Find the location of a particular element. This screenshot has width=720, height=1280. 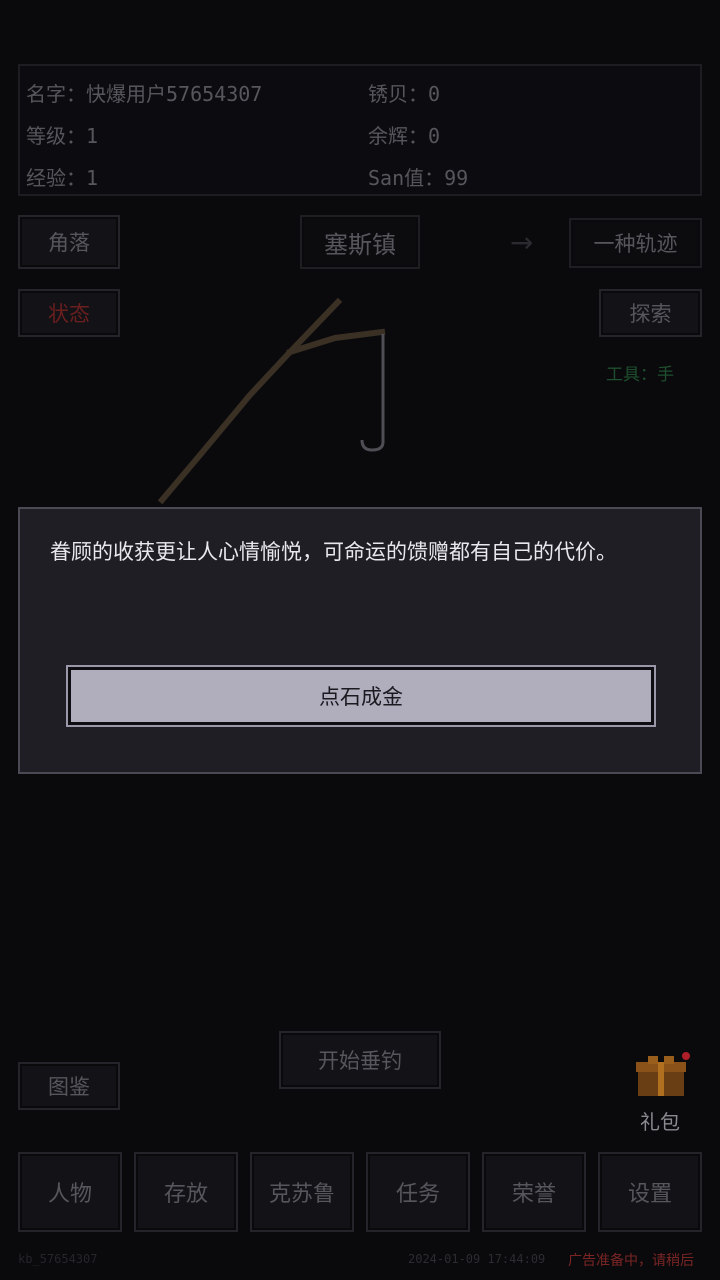

nav-settings: 设置 is located at coordinates (650, 1192).